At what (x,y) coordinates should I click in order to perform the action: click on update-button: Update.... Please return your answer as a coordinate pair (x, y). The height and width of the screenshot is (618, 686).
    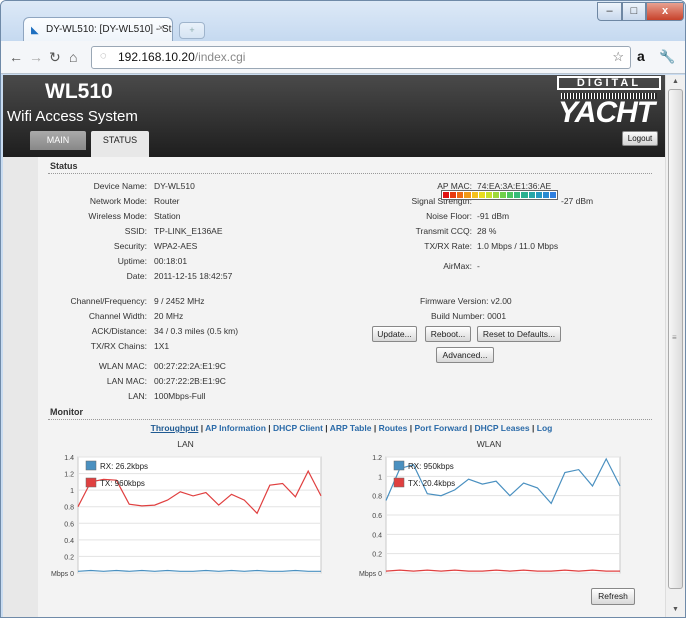
    Looking at the image, I should click on (394, 334).